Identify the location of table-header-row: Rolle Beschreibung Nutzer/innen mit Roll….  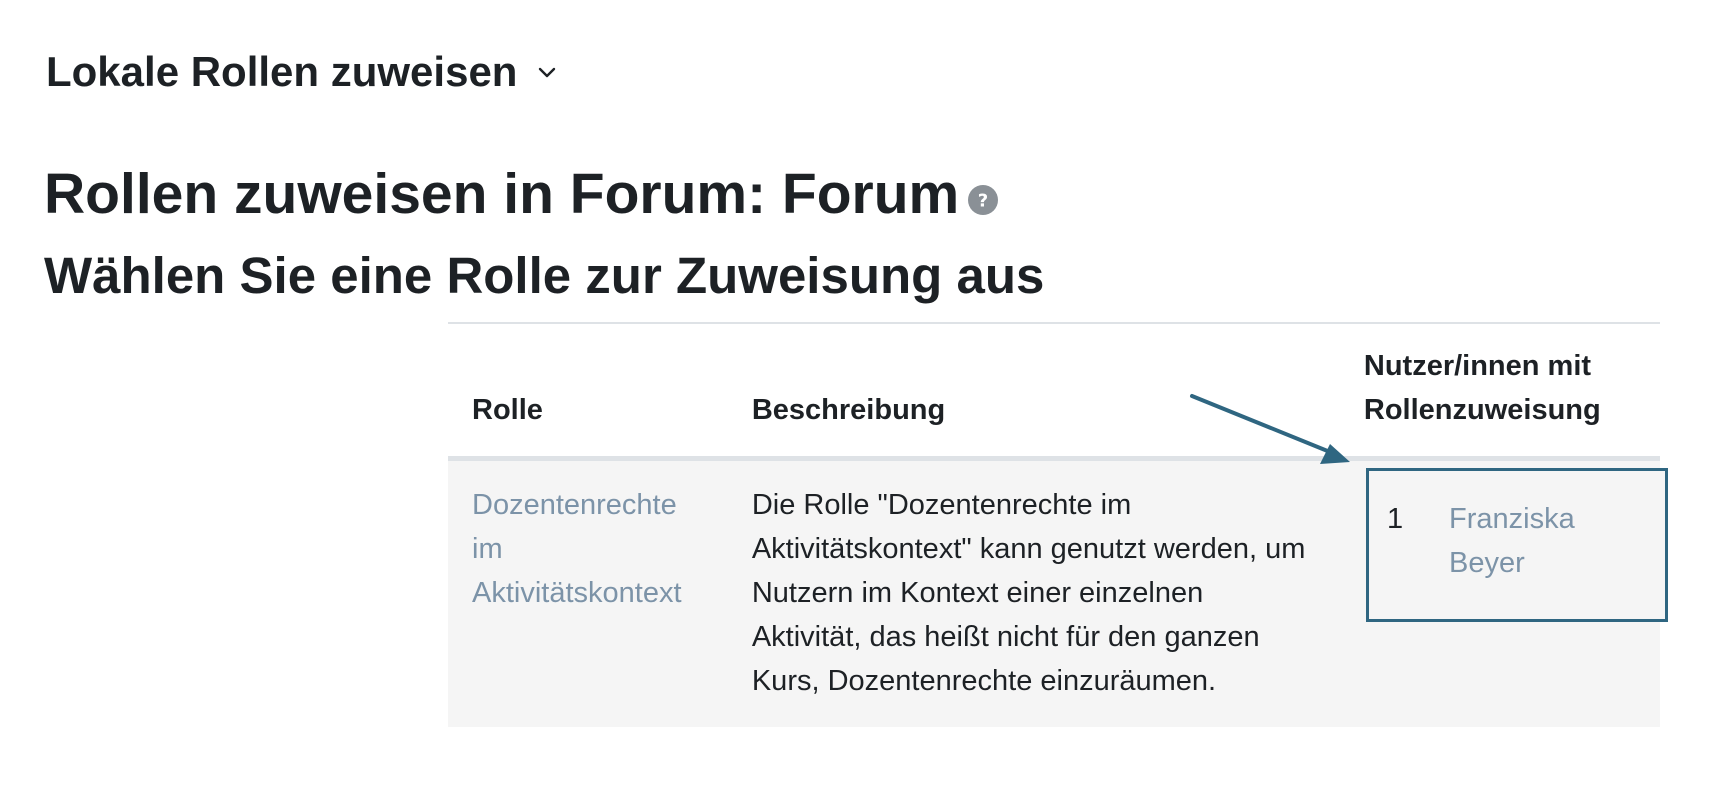
(1054, 392).